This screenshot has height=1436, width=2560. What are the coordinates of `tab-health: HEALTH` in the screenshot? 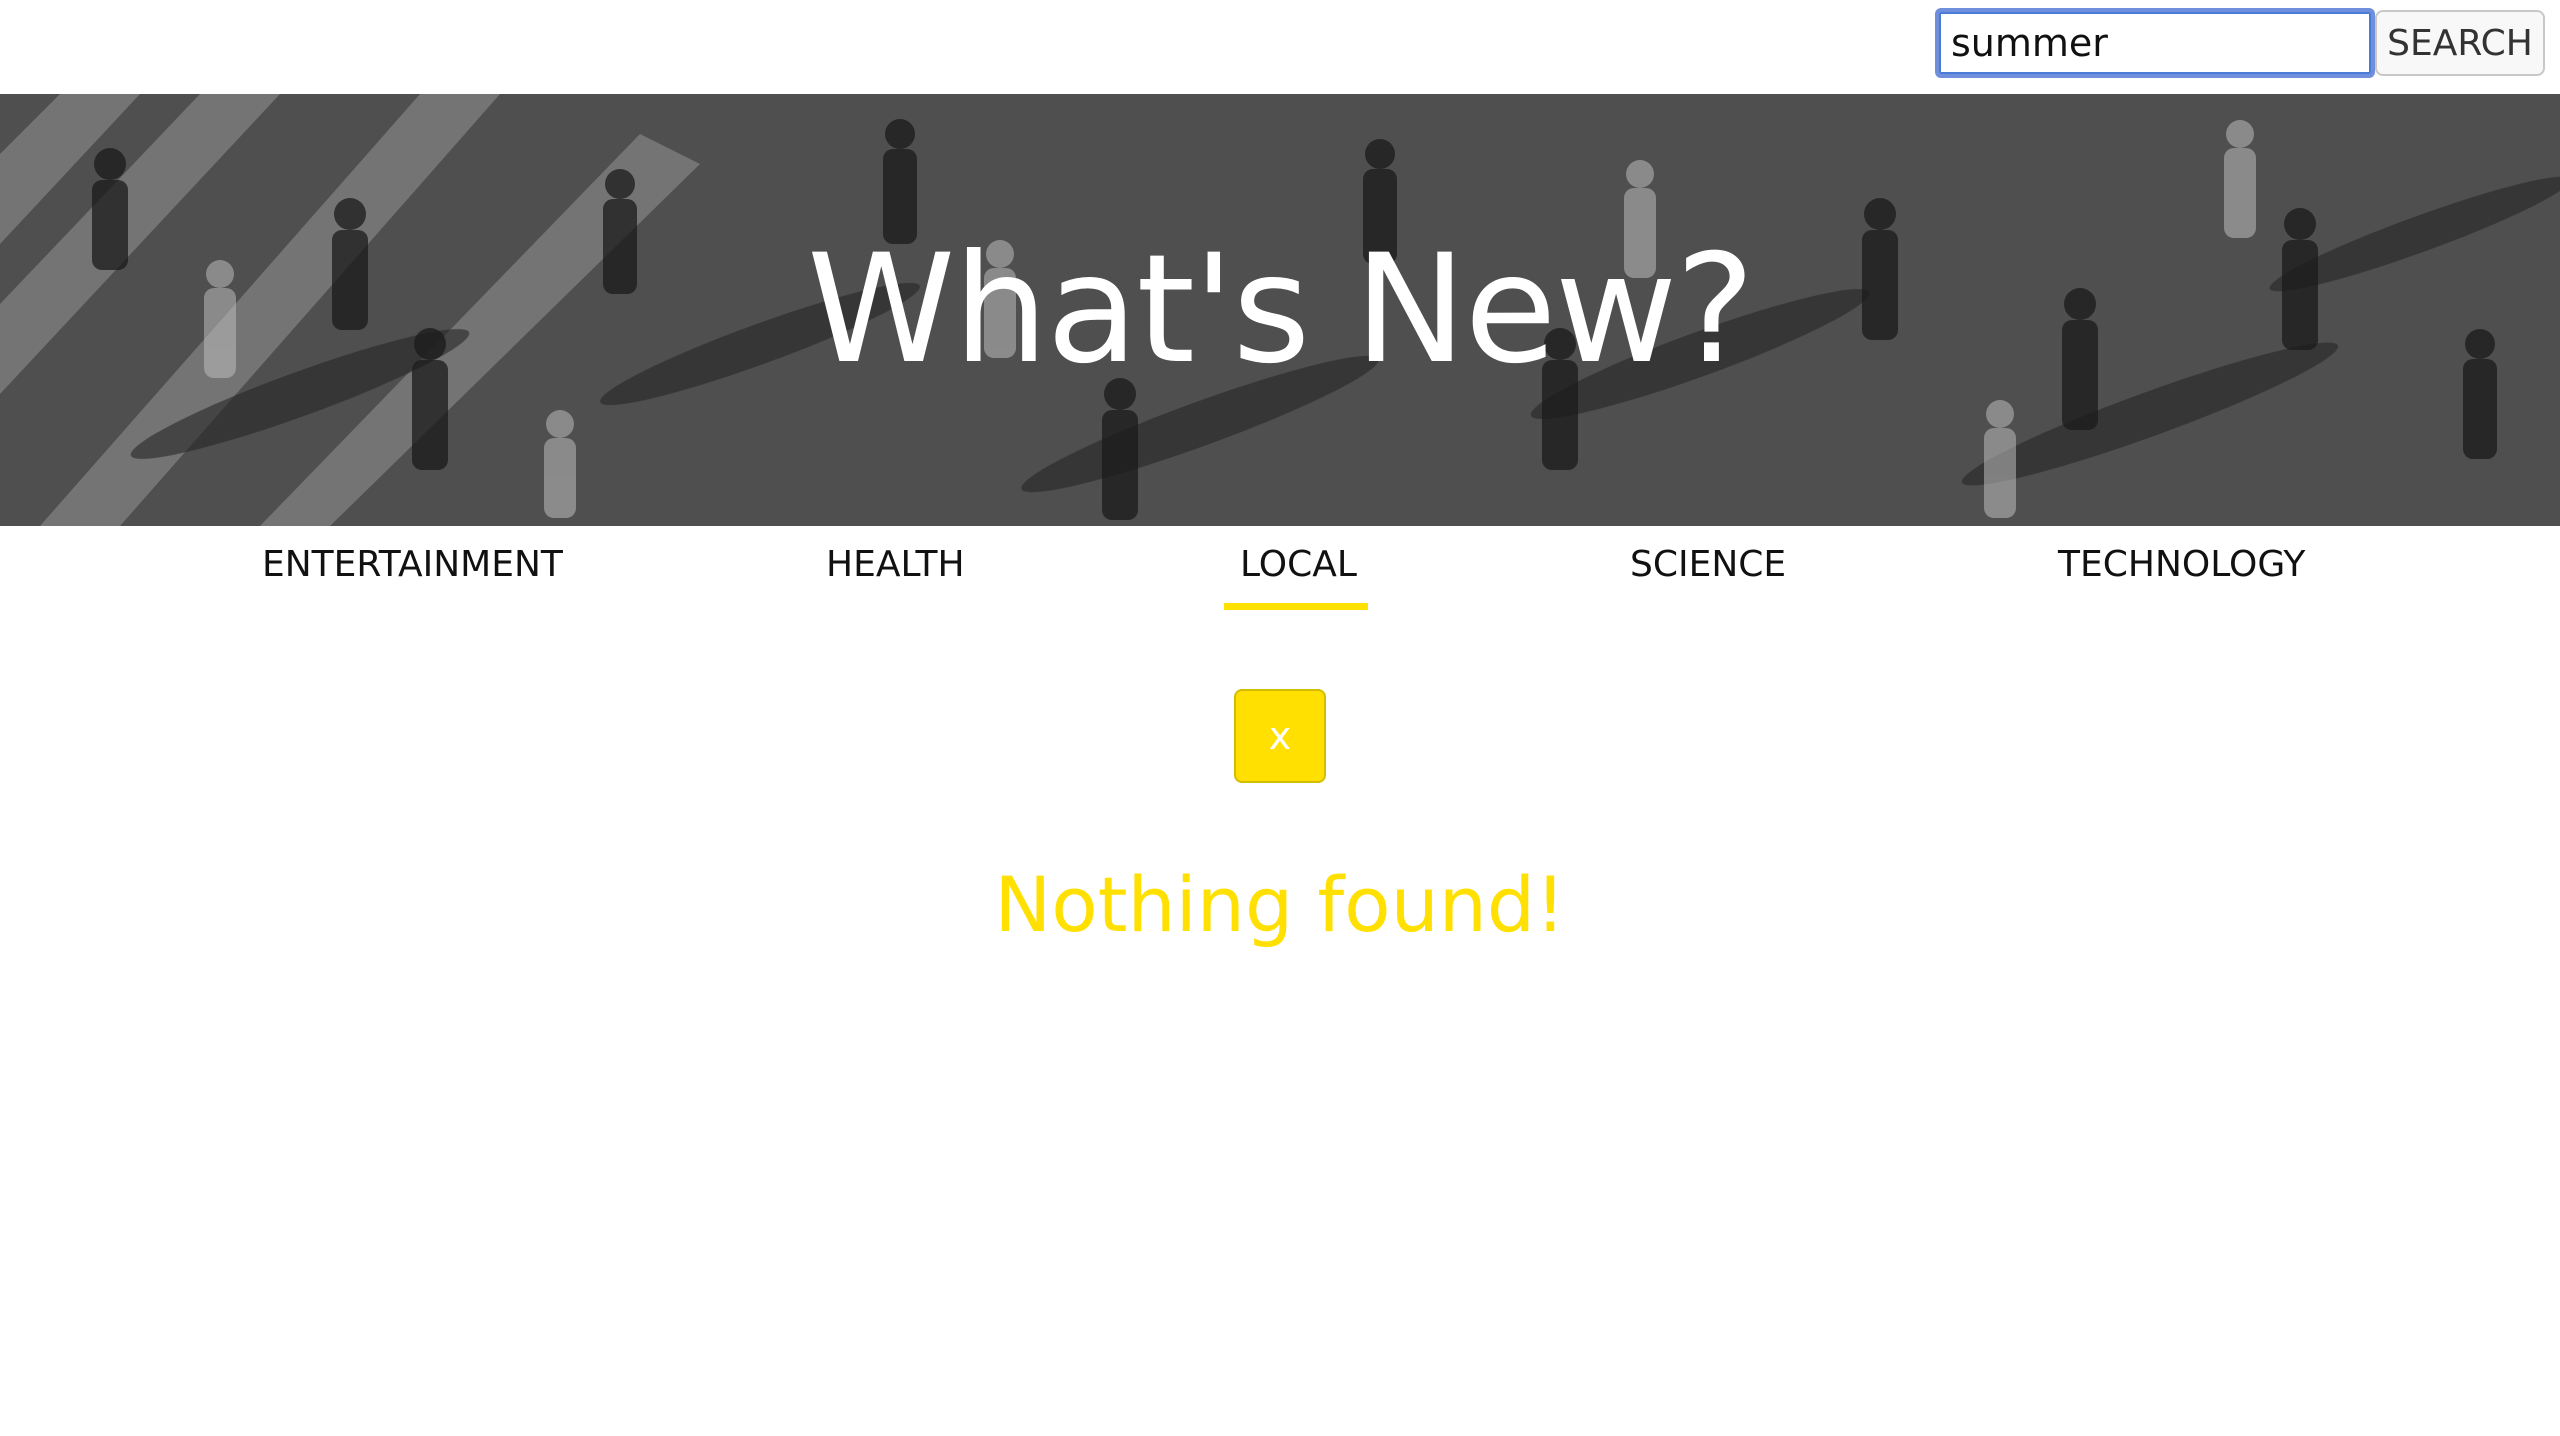 It's located at (895, 568).